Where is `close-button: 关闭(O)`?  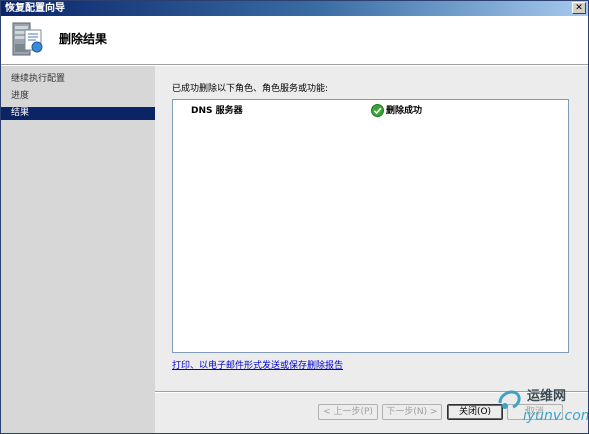 close-button: 关闭(O) is located at coordinates (475, 412).